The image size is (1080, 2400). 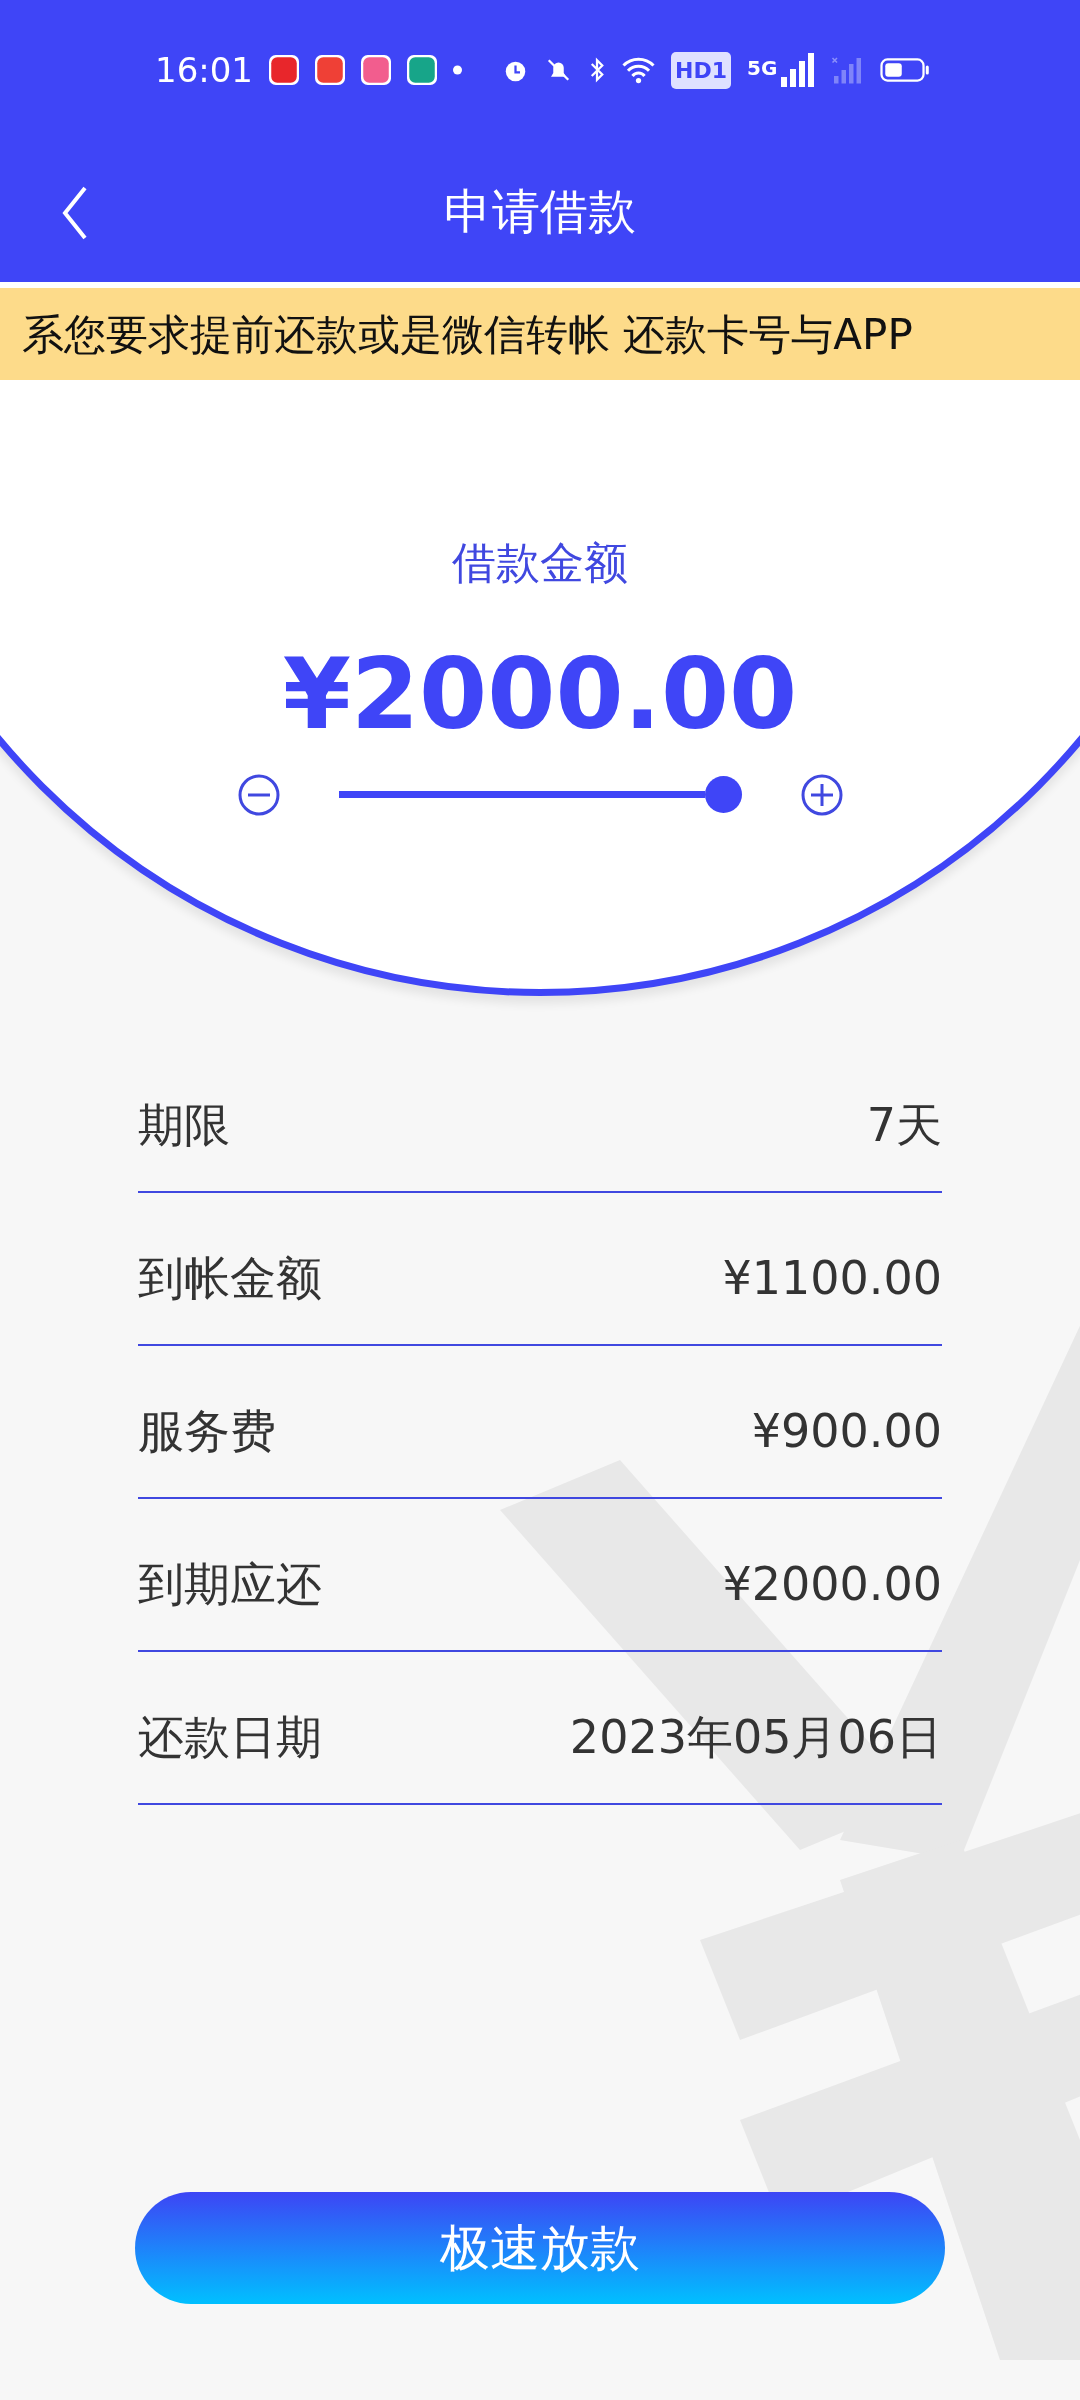 What do you see at coordinates (832, 1278) in the screenshot?
I see `detail-value: ¥1100.00` at bounding box center [832, 1278].